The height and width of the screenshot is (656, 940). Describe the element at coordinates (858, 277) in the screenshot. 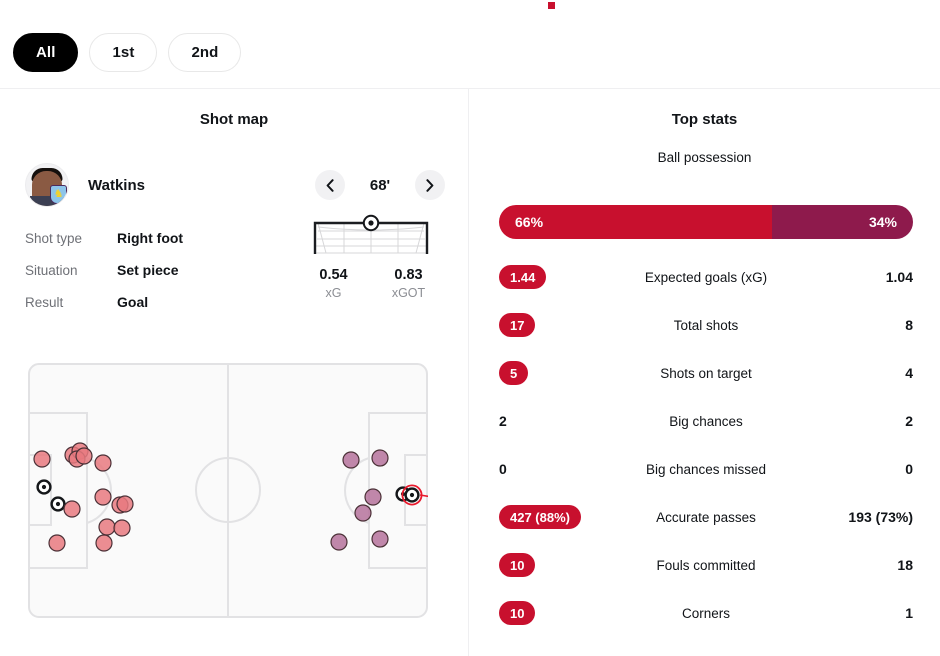

I see `stat-away-value: 1.04` at that location.